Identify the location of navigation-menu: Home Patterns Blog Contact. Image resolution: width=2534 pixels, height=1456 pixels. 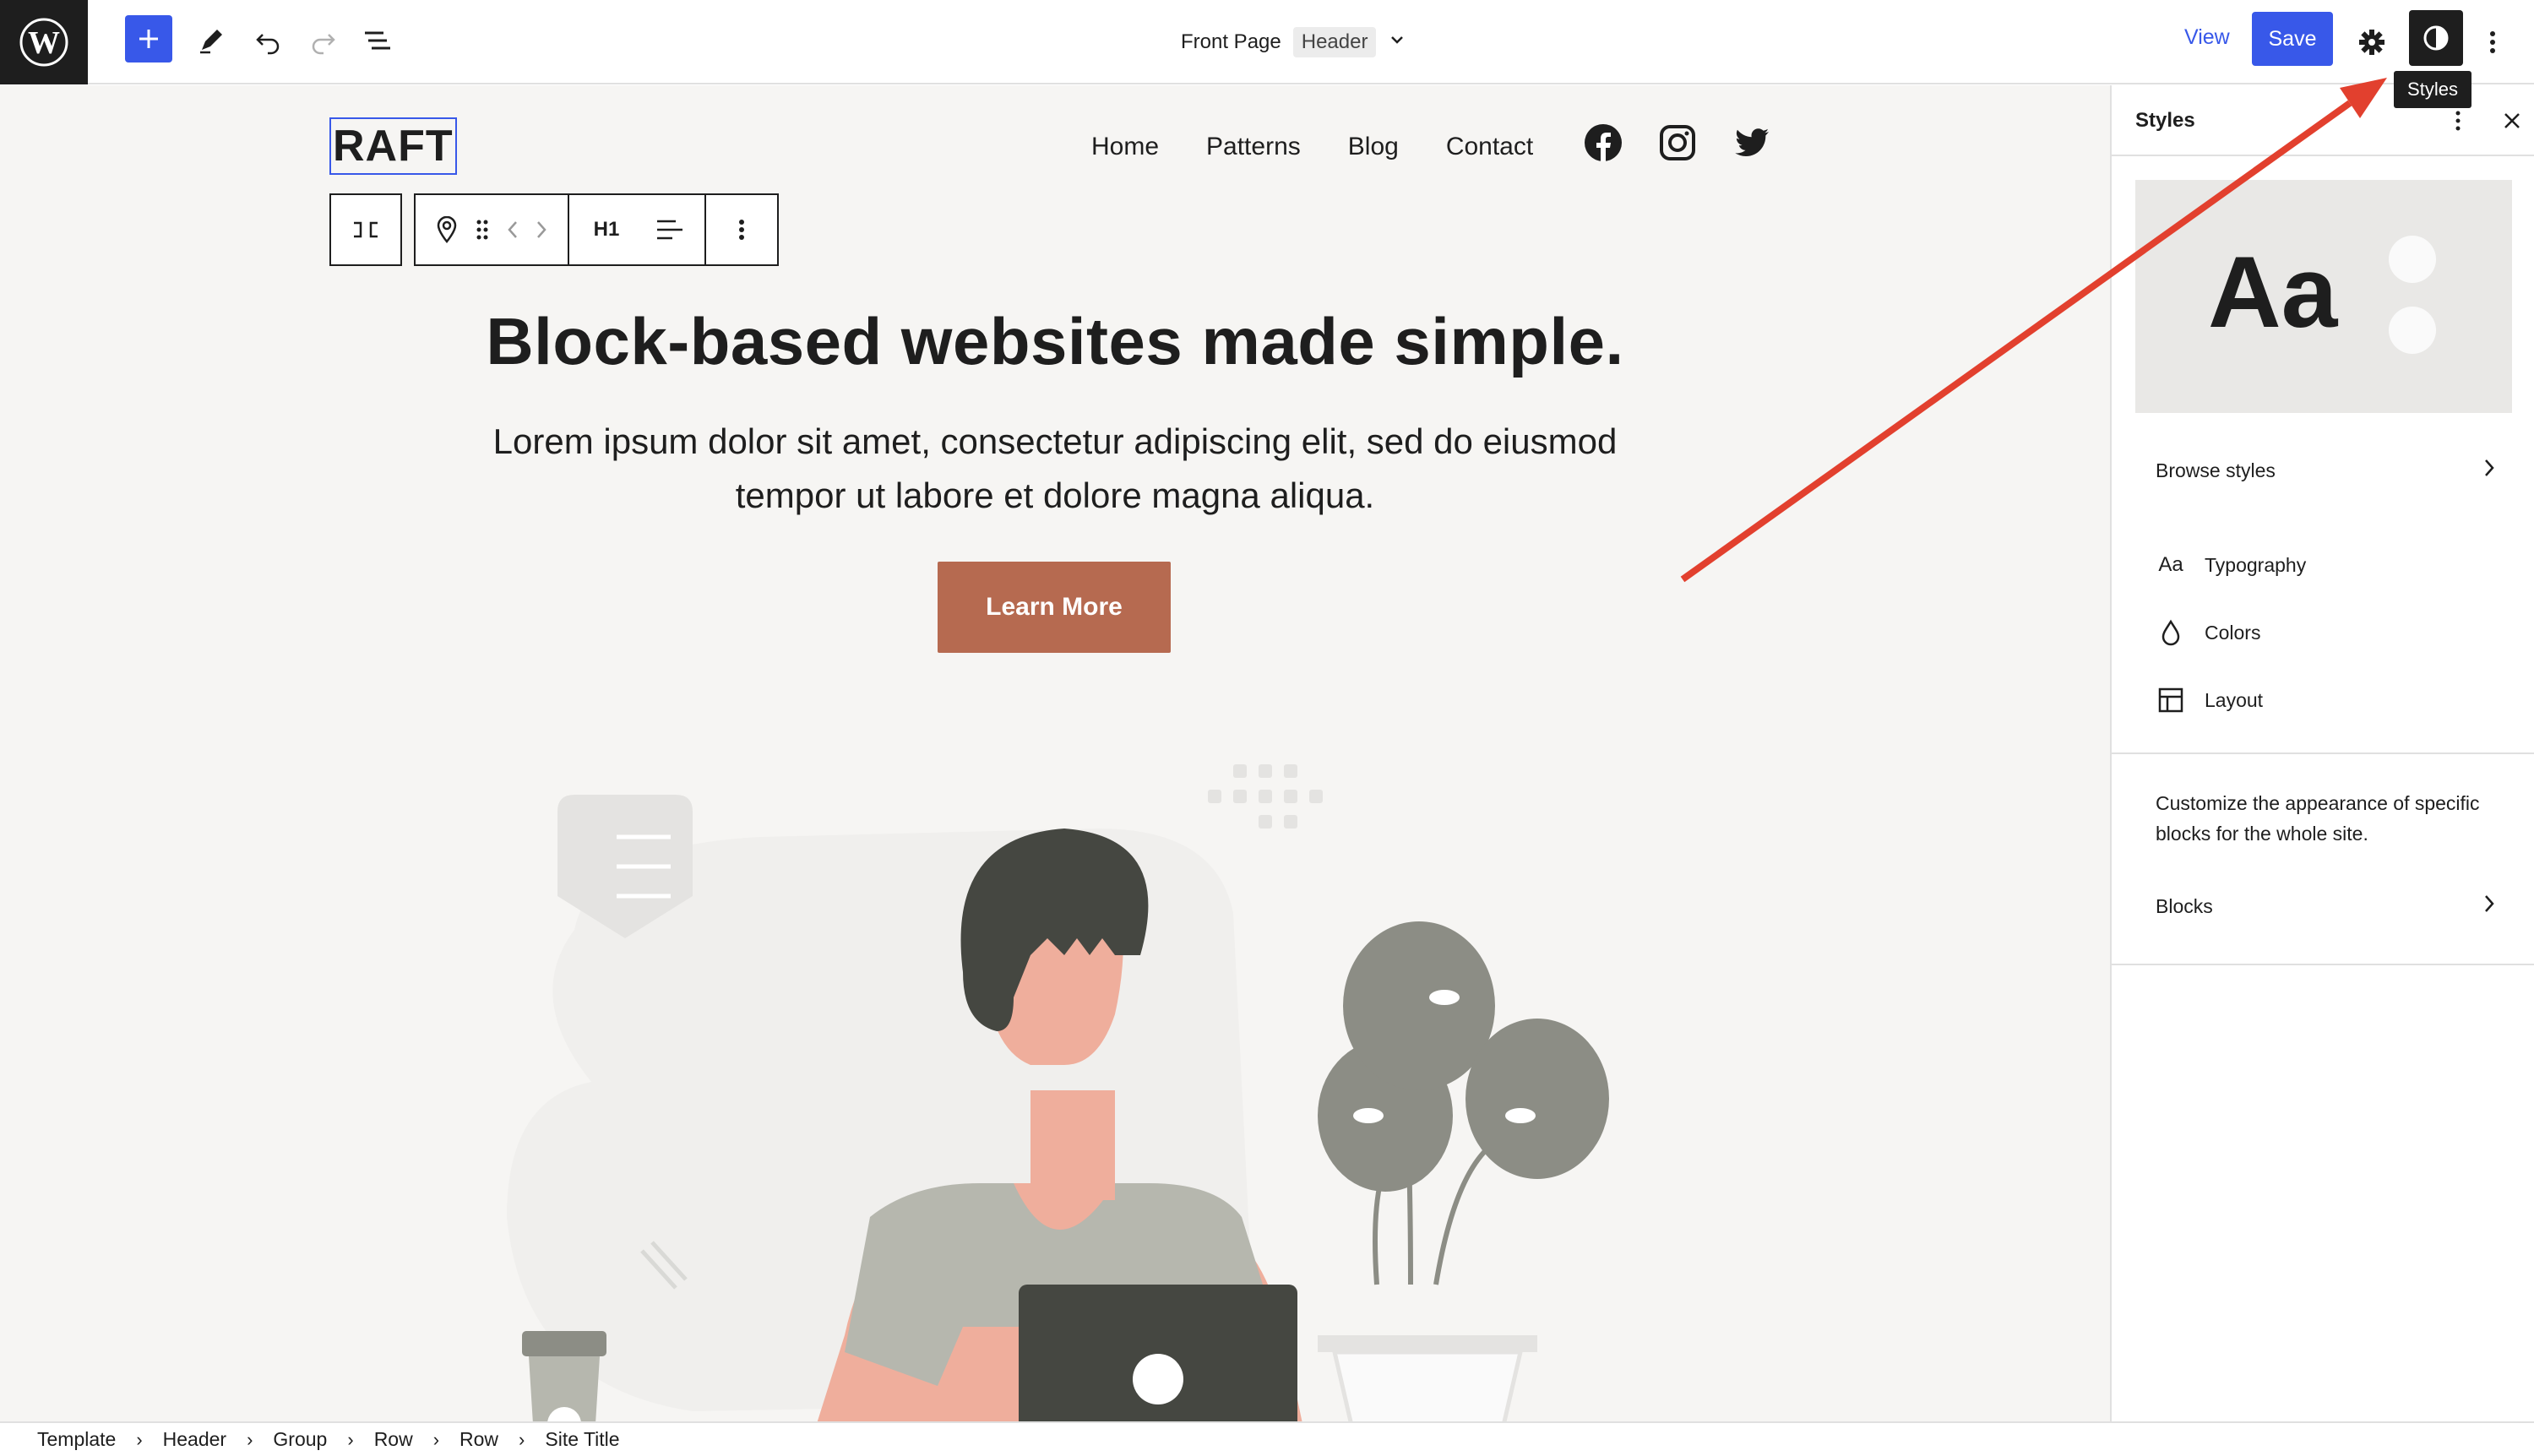
(1312, 147).